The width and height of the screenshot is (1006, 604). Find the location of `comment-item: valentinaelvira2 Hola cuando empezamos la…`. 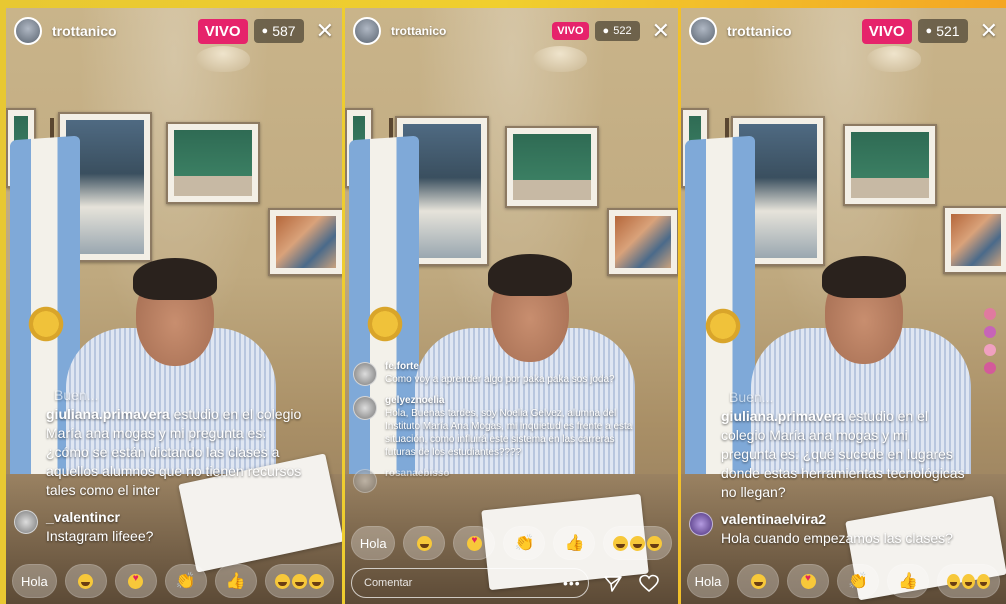

comment-item: valentinaelvira2 Hola cuando empezamos la… is located at coordinates (827, 529).